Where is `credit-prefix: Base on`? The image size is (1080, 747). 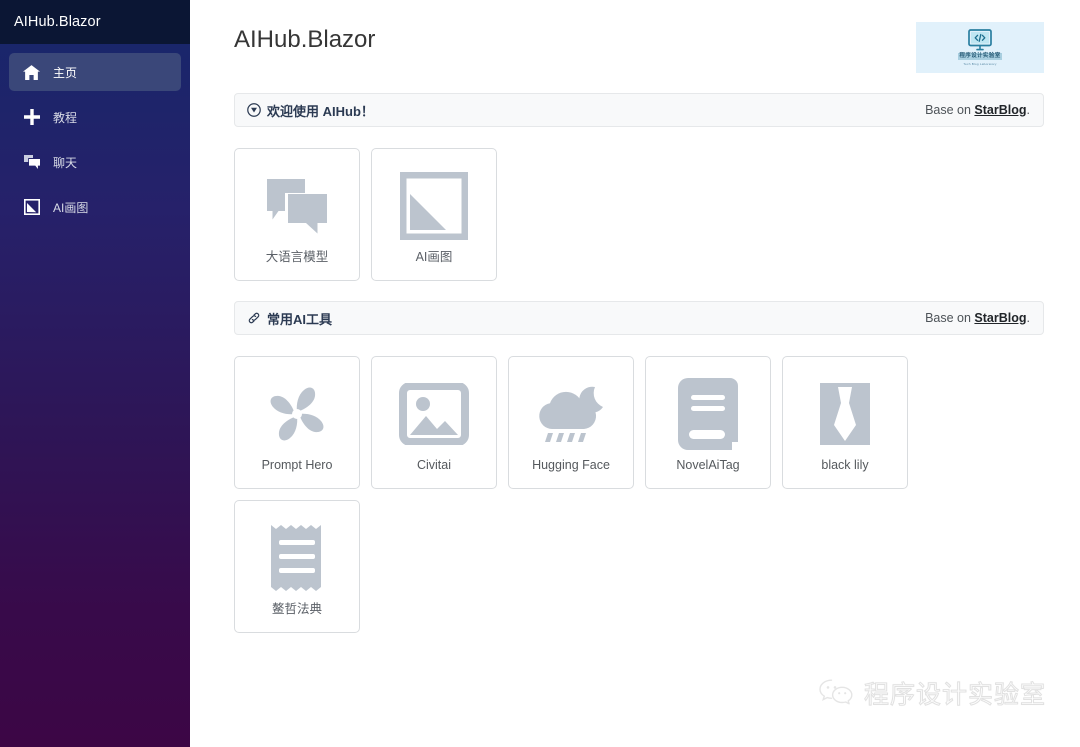 credit-prefix: Base on is located at coordinates (950, 110).